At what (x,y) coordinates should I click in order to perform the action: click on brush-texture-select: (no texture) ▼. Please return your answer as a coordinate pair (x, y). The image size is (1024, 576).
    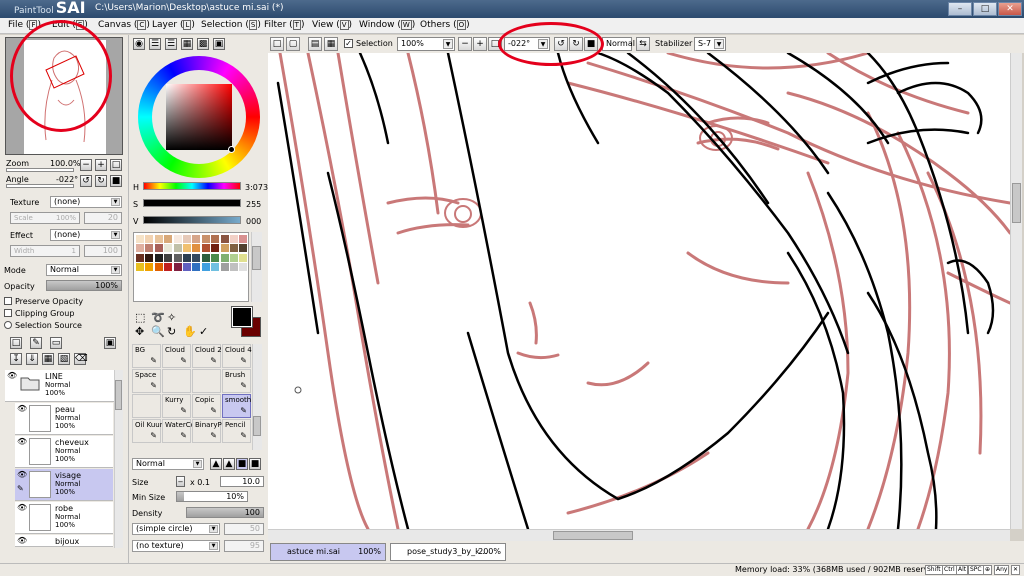
    Looking at the image, I should click on (176, 546).